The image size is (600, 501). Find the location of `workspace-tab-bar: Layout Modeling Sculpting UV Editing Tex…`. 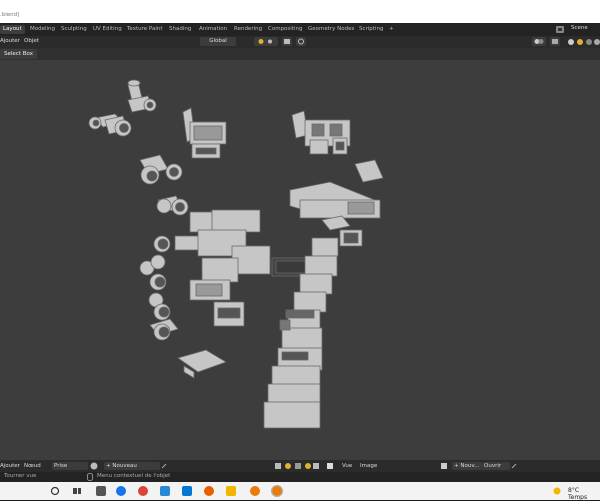

workspace-tab-bar: Layout Modeling Sculpting UV Editing Tex… is located at coordinates (300, 29).